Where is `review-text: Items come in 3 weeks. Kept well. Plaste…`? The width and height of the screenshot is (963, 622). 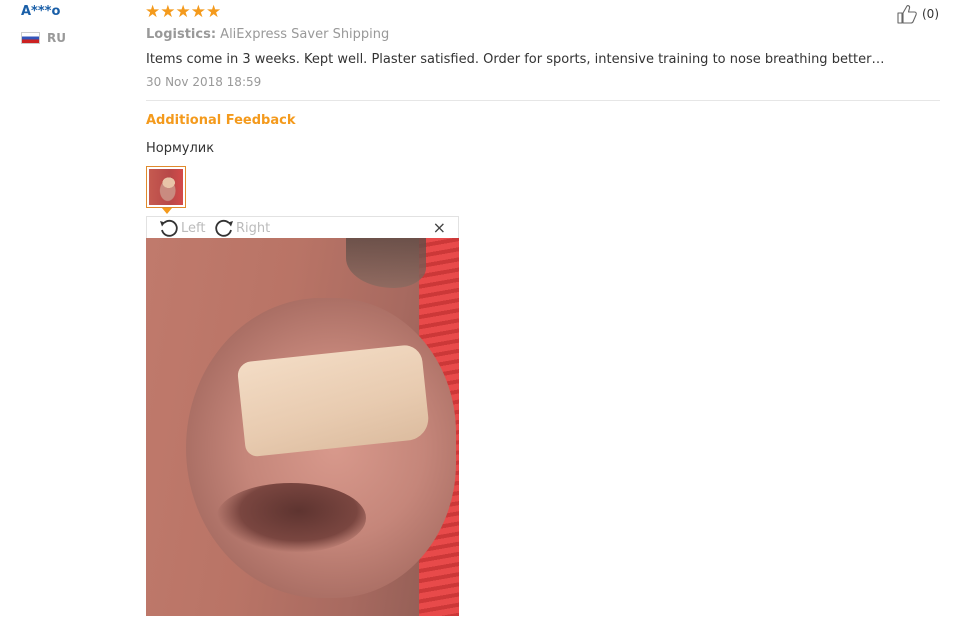
review-text: Items come in 3 weeks. Kept well. Plaste… is located at coordinates (515, 59).